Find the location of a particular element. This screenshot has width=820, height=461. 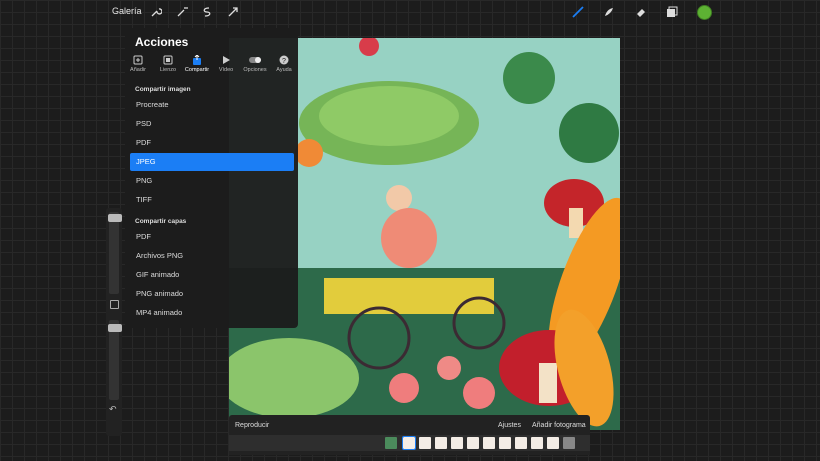

layers-png-files: Archivos PNG is located at coordinates (212, 256).